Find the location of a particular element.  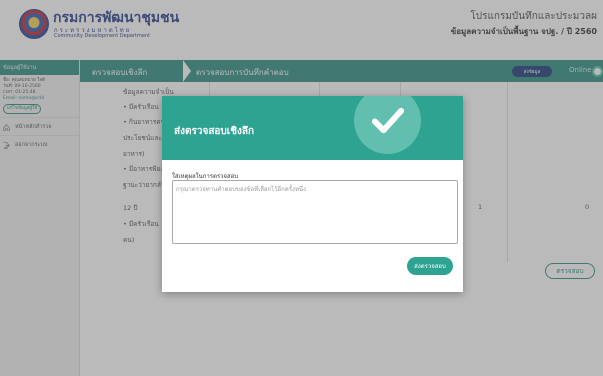

modal-title: ส่งตรวจสอบเชิงลึก is located at coordinates (214, 131).